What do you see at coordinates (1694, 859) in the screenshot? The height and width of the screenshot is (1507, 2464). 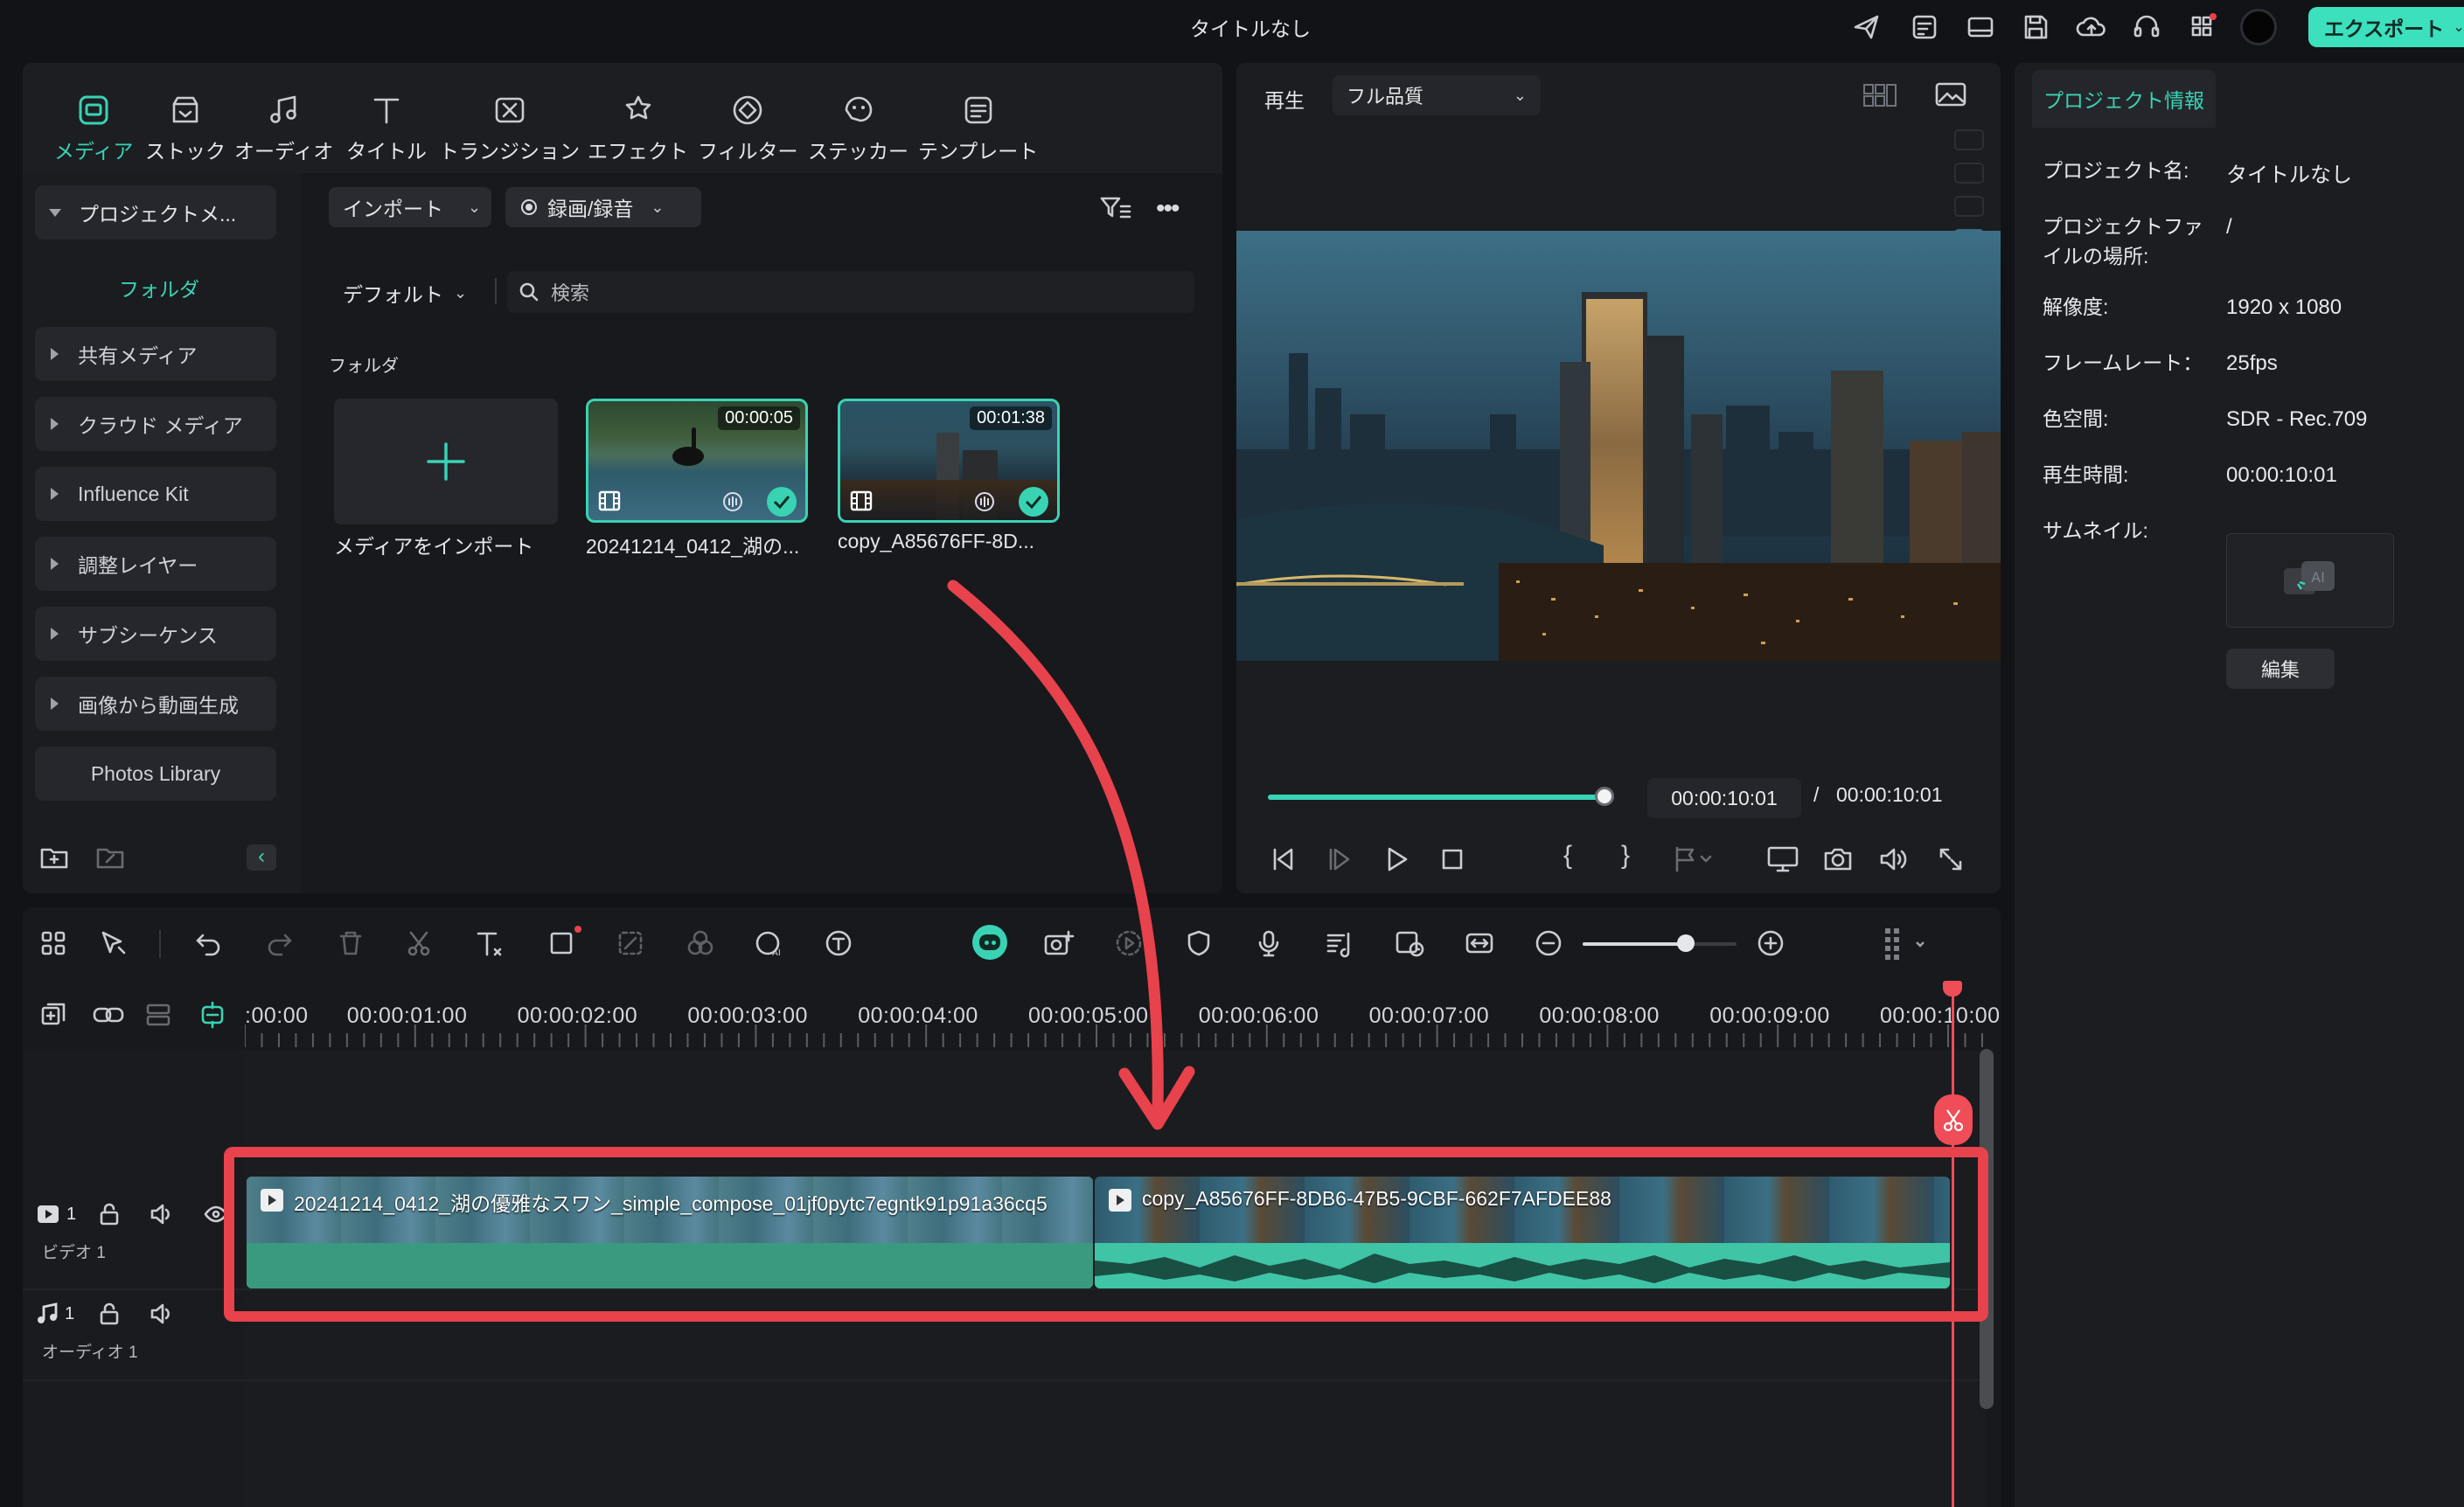 I see `marker-flag-icon` at bounding box center [1694, 859].